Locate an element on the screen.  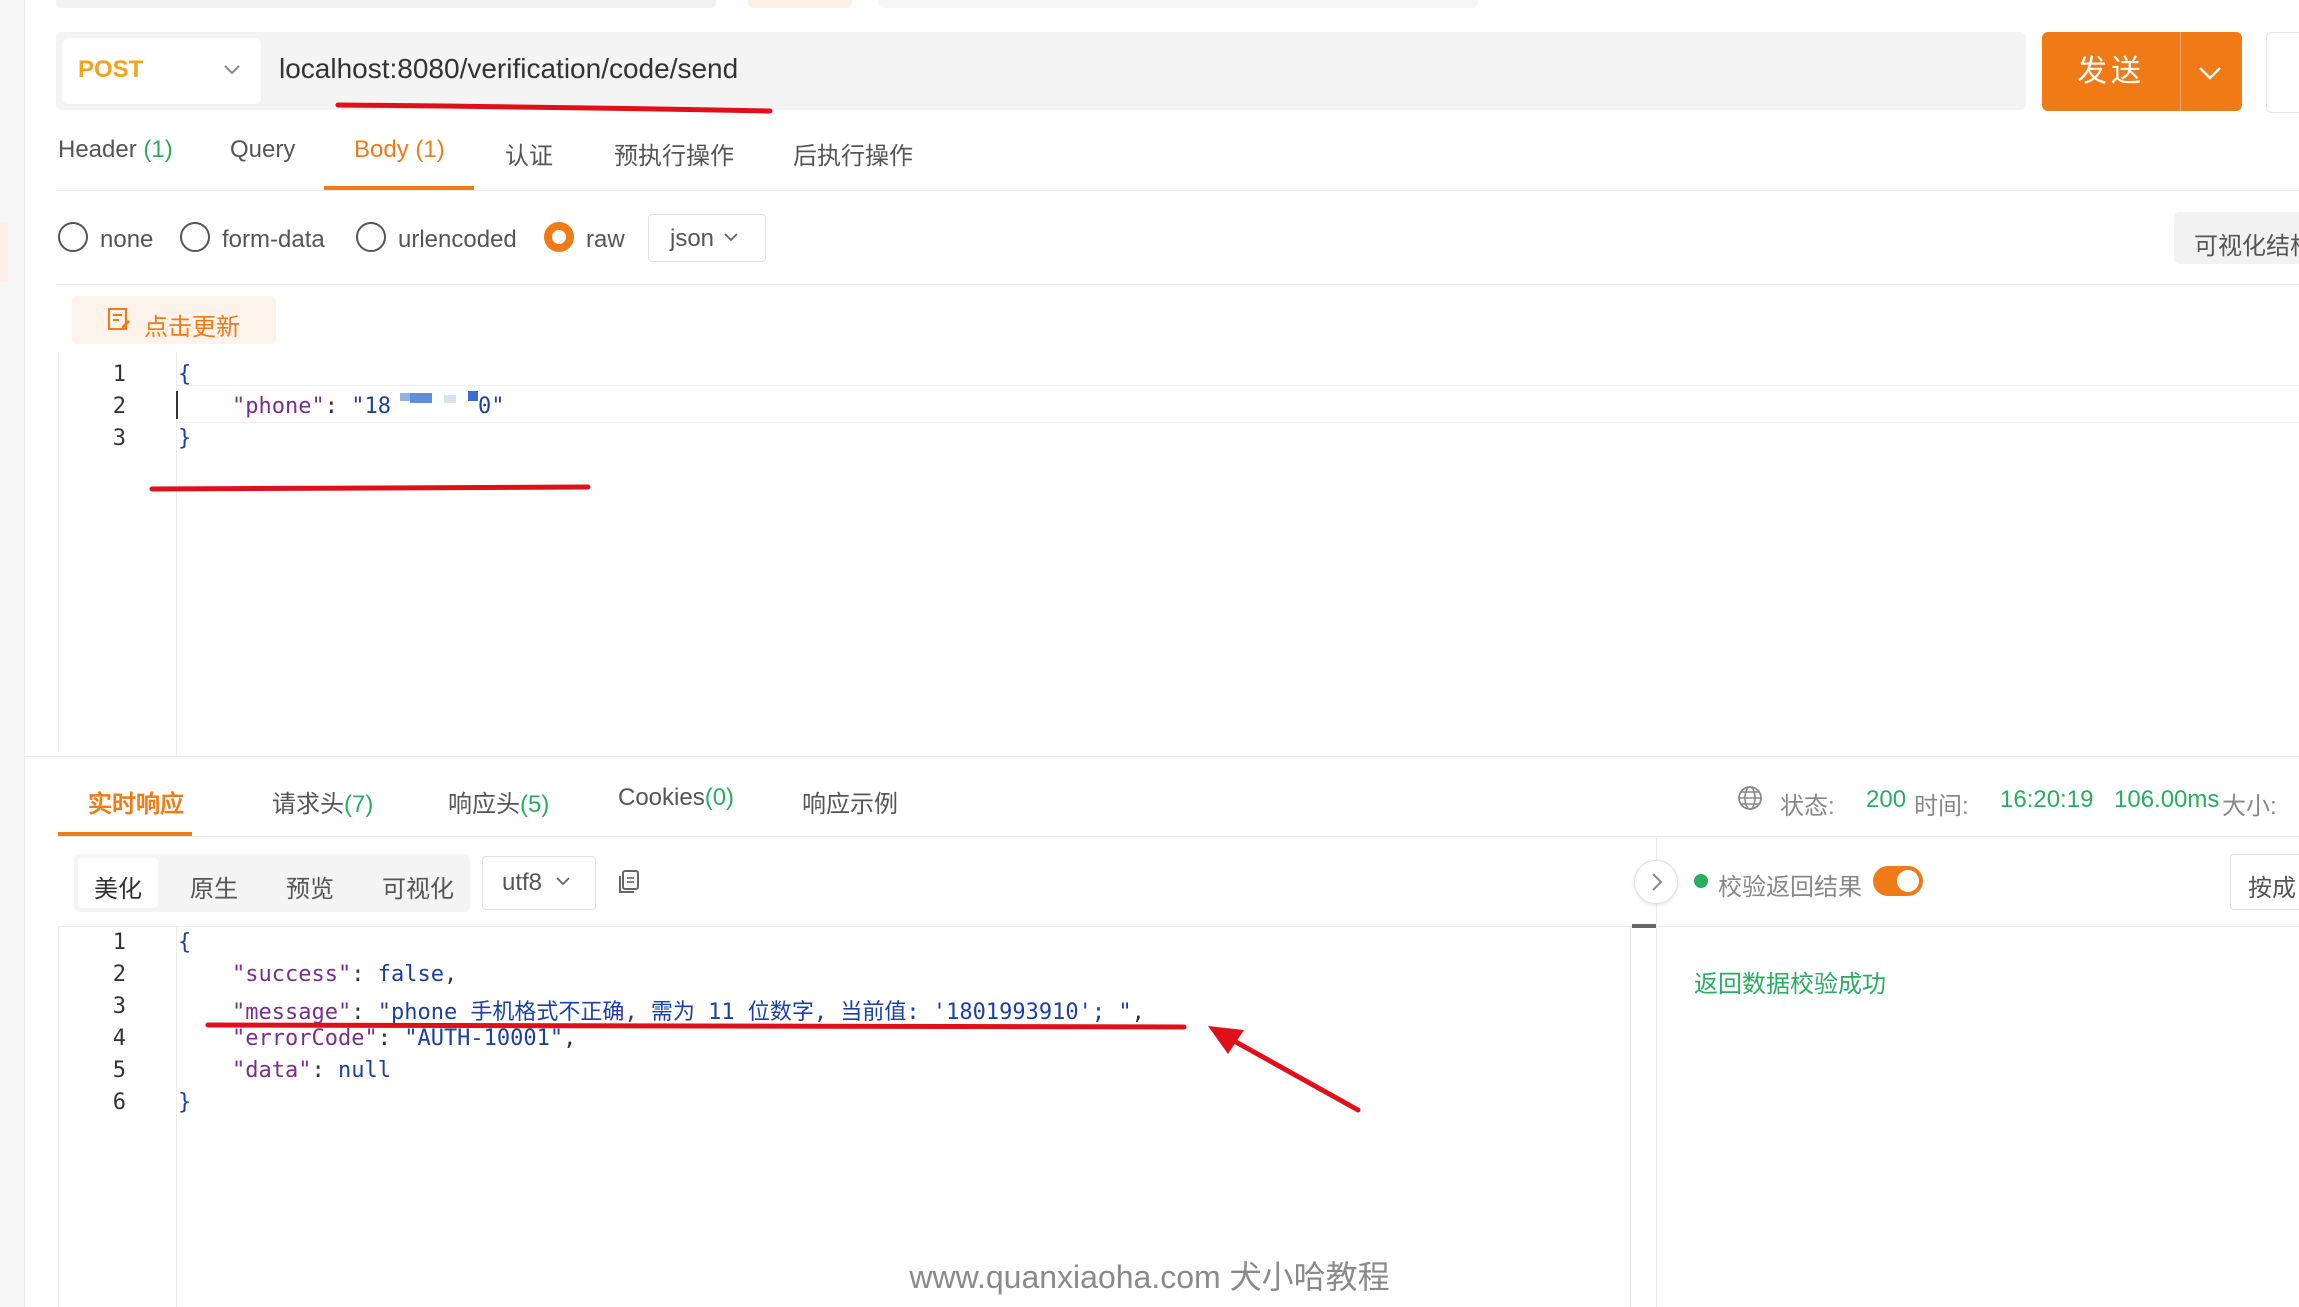
duration-value: 106.00ms is located at coordinates (2167, 799).